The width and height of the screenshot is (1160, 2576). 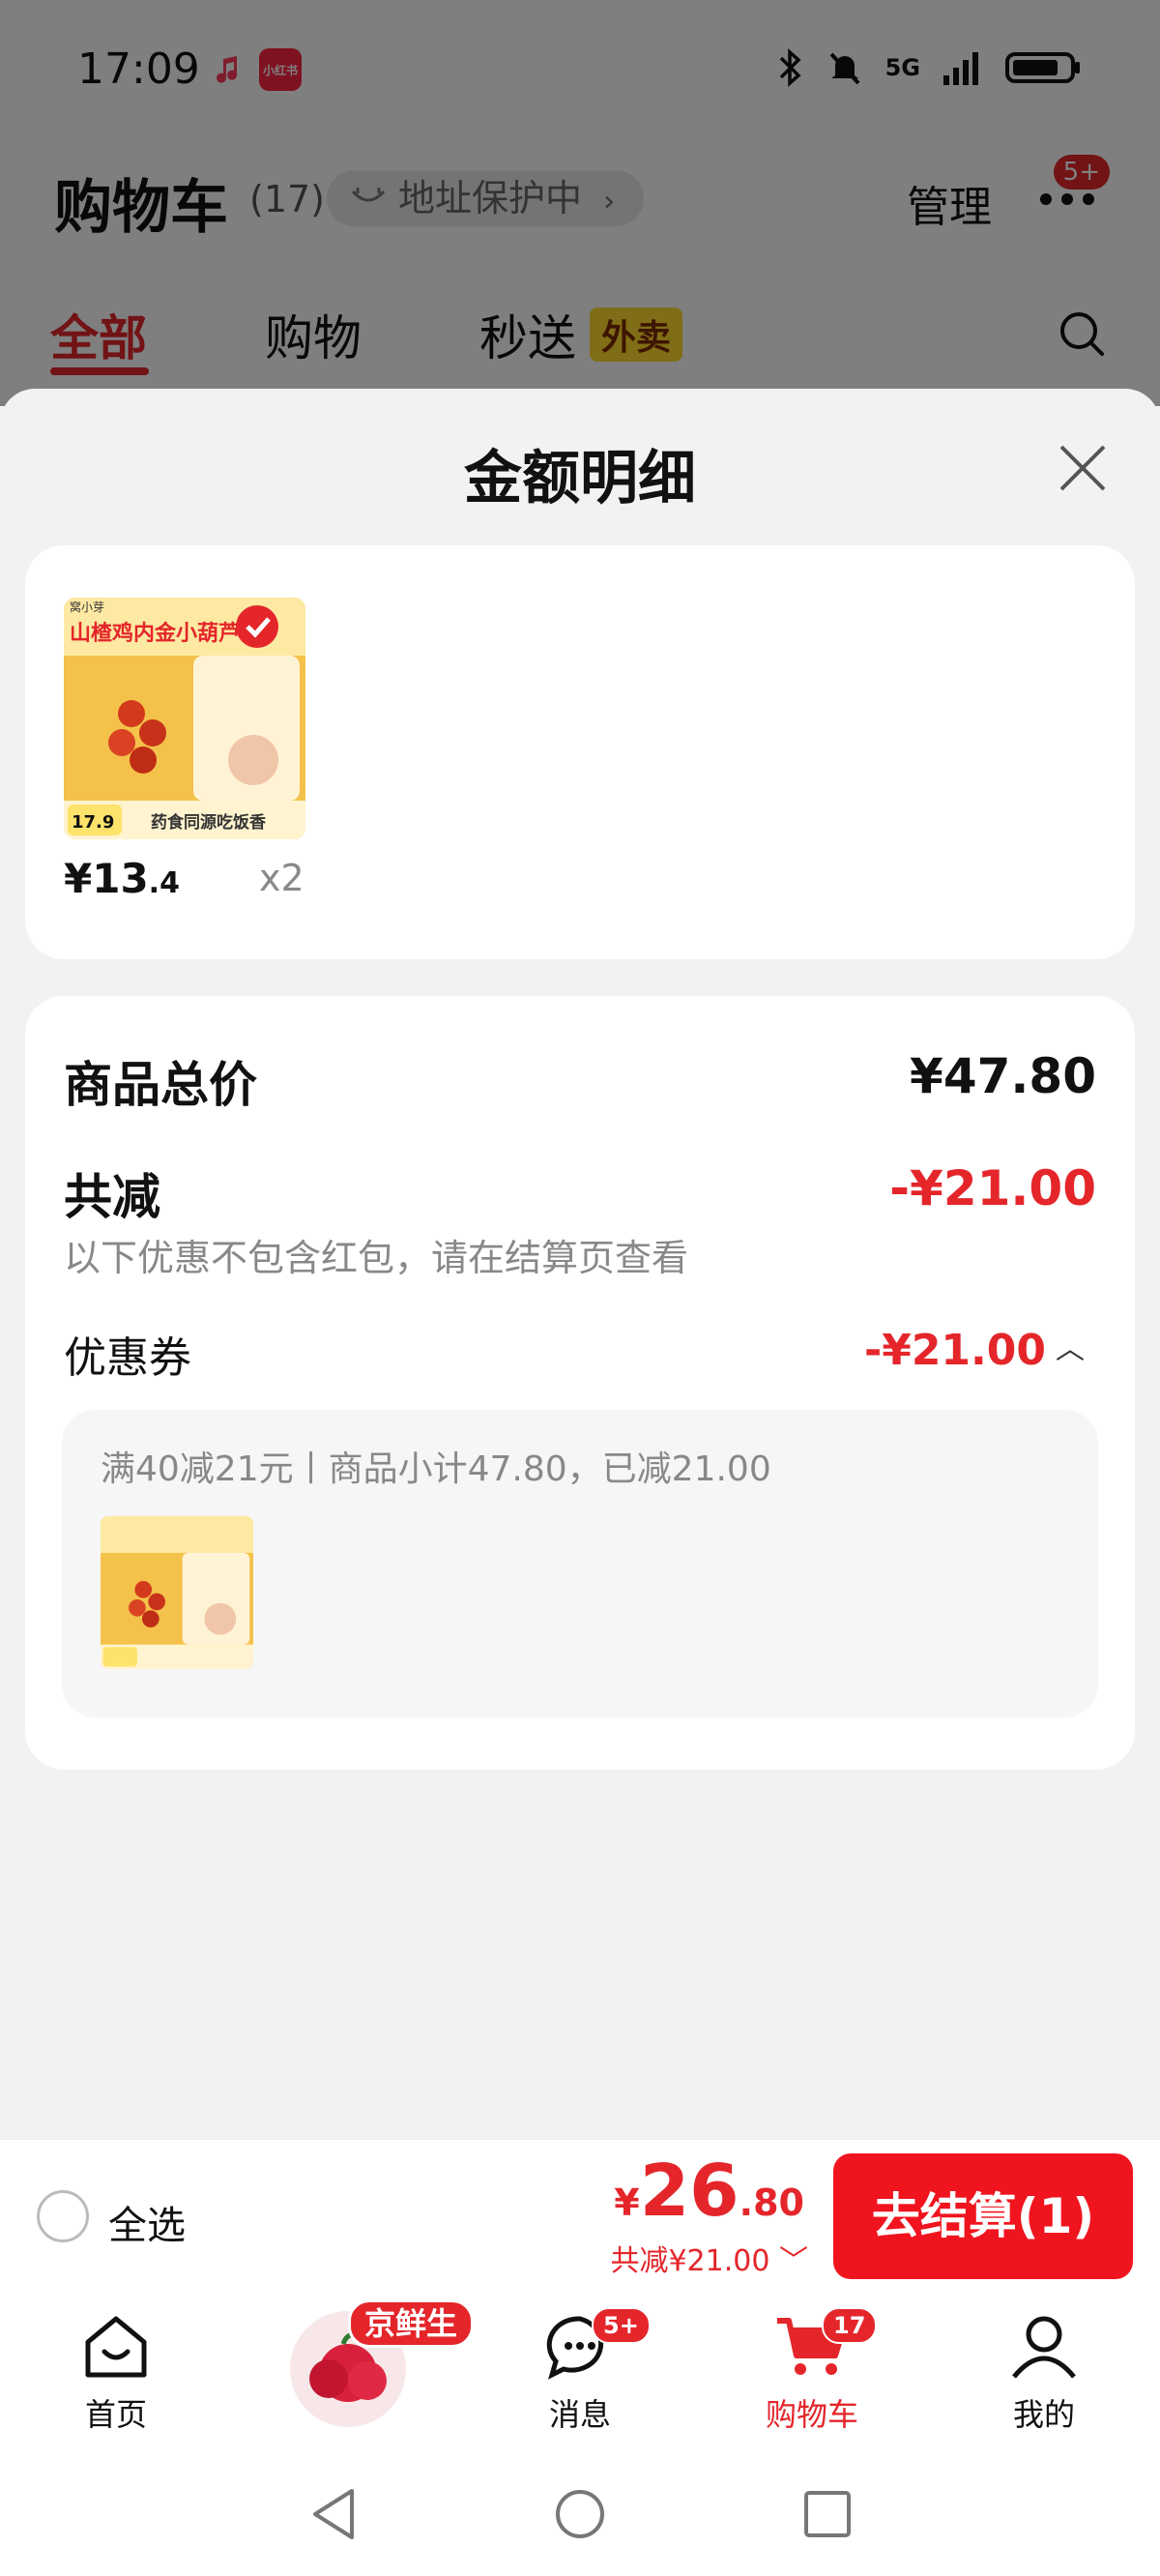 What do you see at coordinates (147, 2222) in the screenshot?
I see `select-all-label: 全选` at bounding box center [147, 2222].